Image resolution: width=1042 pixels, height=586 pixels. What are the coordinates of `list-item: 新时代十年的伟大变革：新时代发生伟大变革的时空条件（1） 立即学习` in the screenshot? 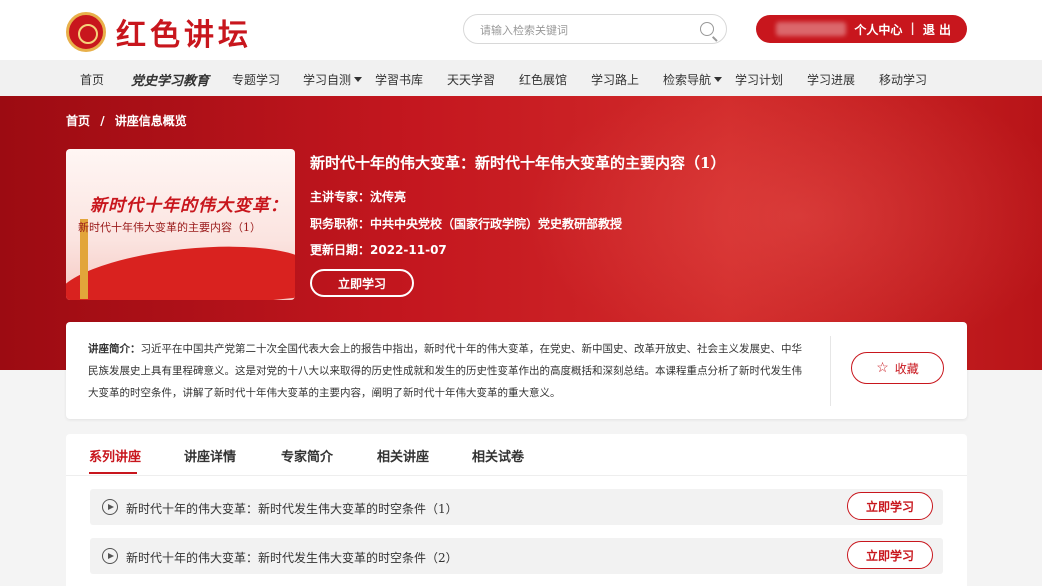 It's located at (516, 507).